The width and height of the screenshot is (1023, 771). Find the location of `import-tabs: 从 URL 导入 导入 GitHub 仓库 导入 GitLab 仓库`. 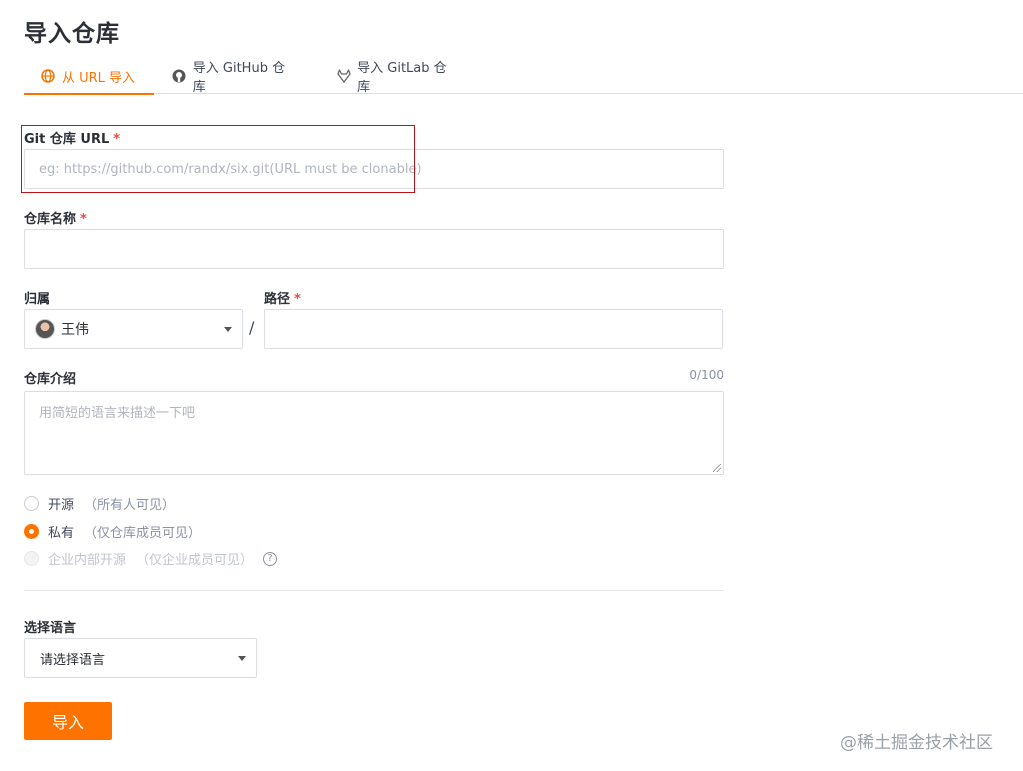

import-tabs: 从 URL 导入 导入 GitHub 仓库 导入 GitLab 仓库 is located at coordinates (523, 76).